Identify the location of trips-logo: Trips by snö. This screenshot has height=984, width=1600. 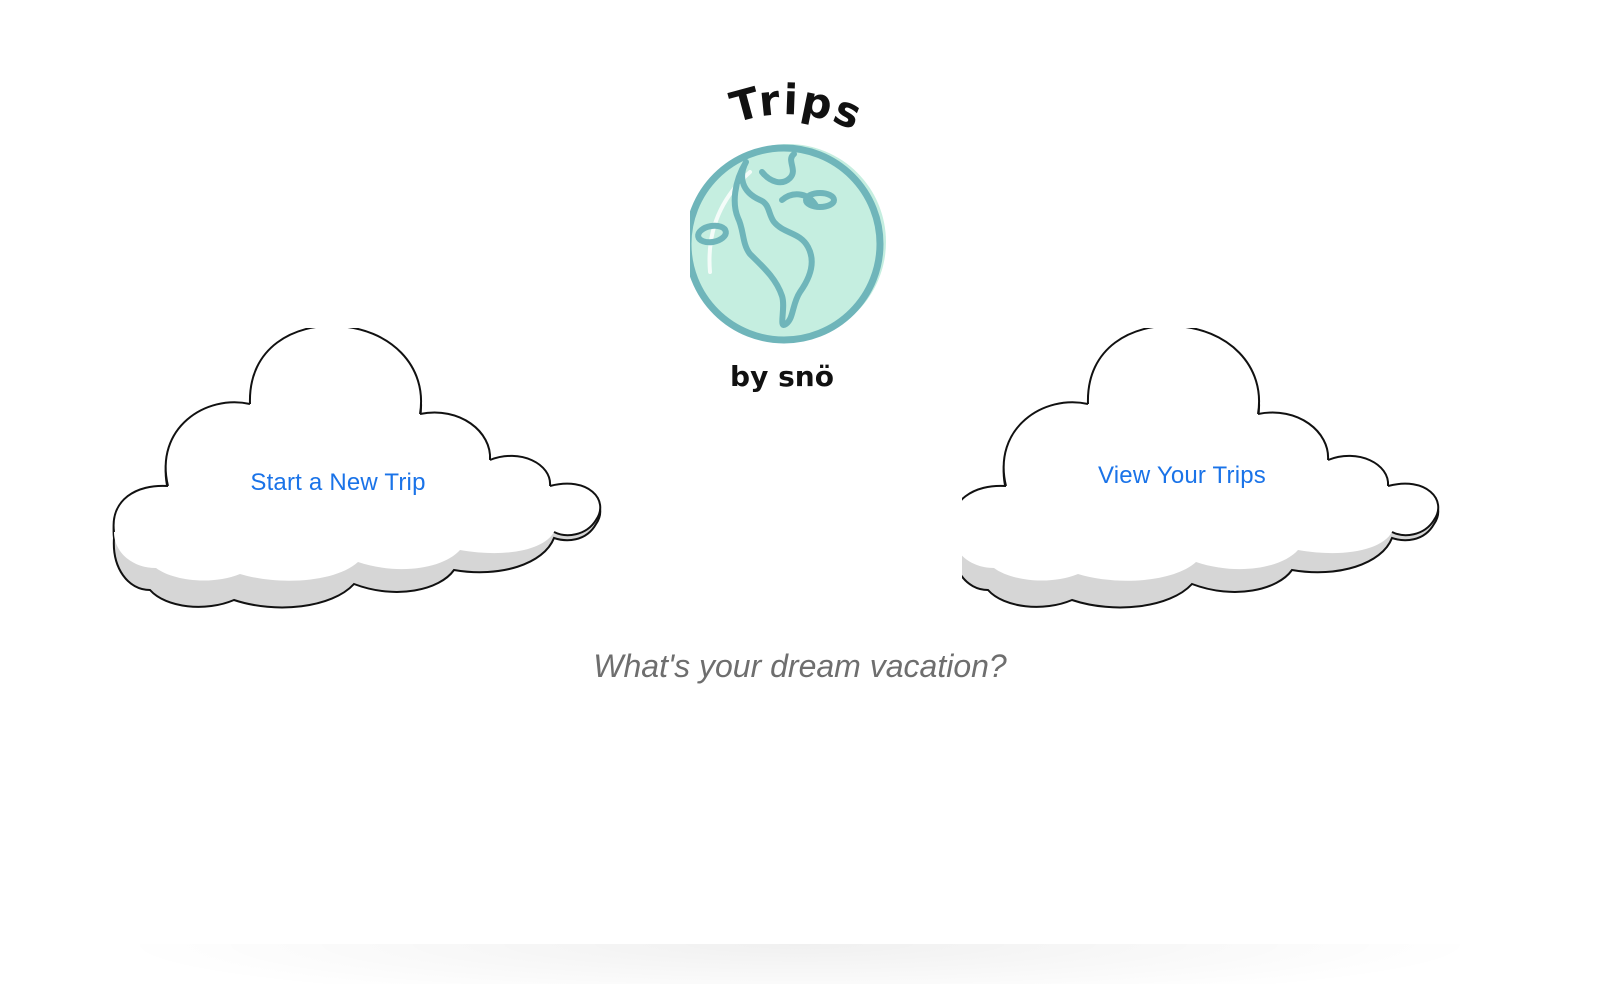
(788, 237).